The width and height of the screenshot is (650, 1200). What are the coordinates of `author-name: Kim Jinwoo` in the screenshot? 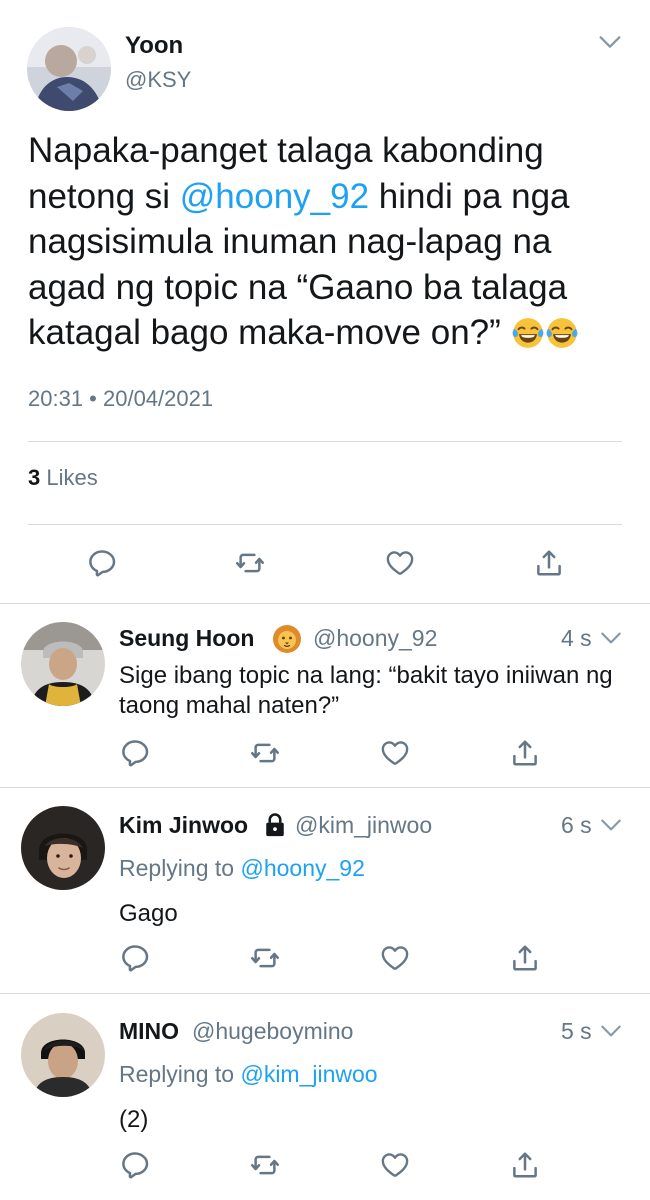 It's located at (183, 825).